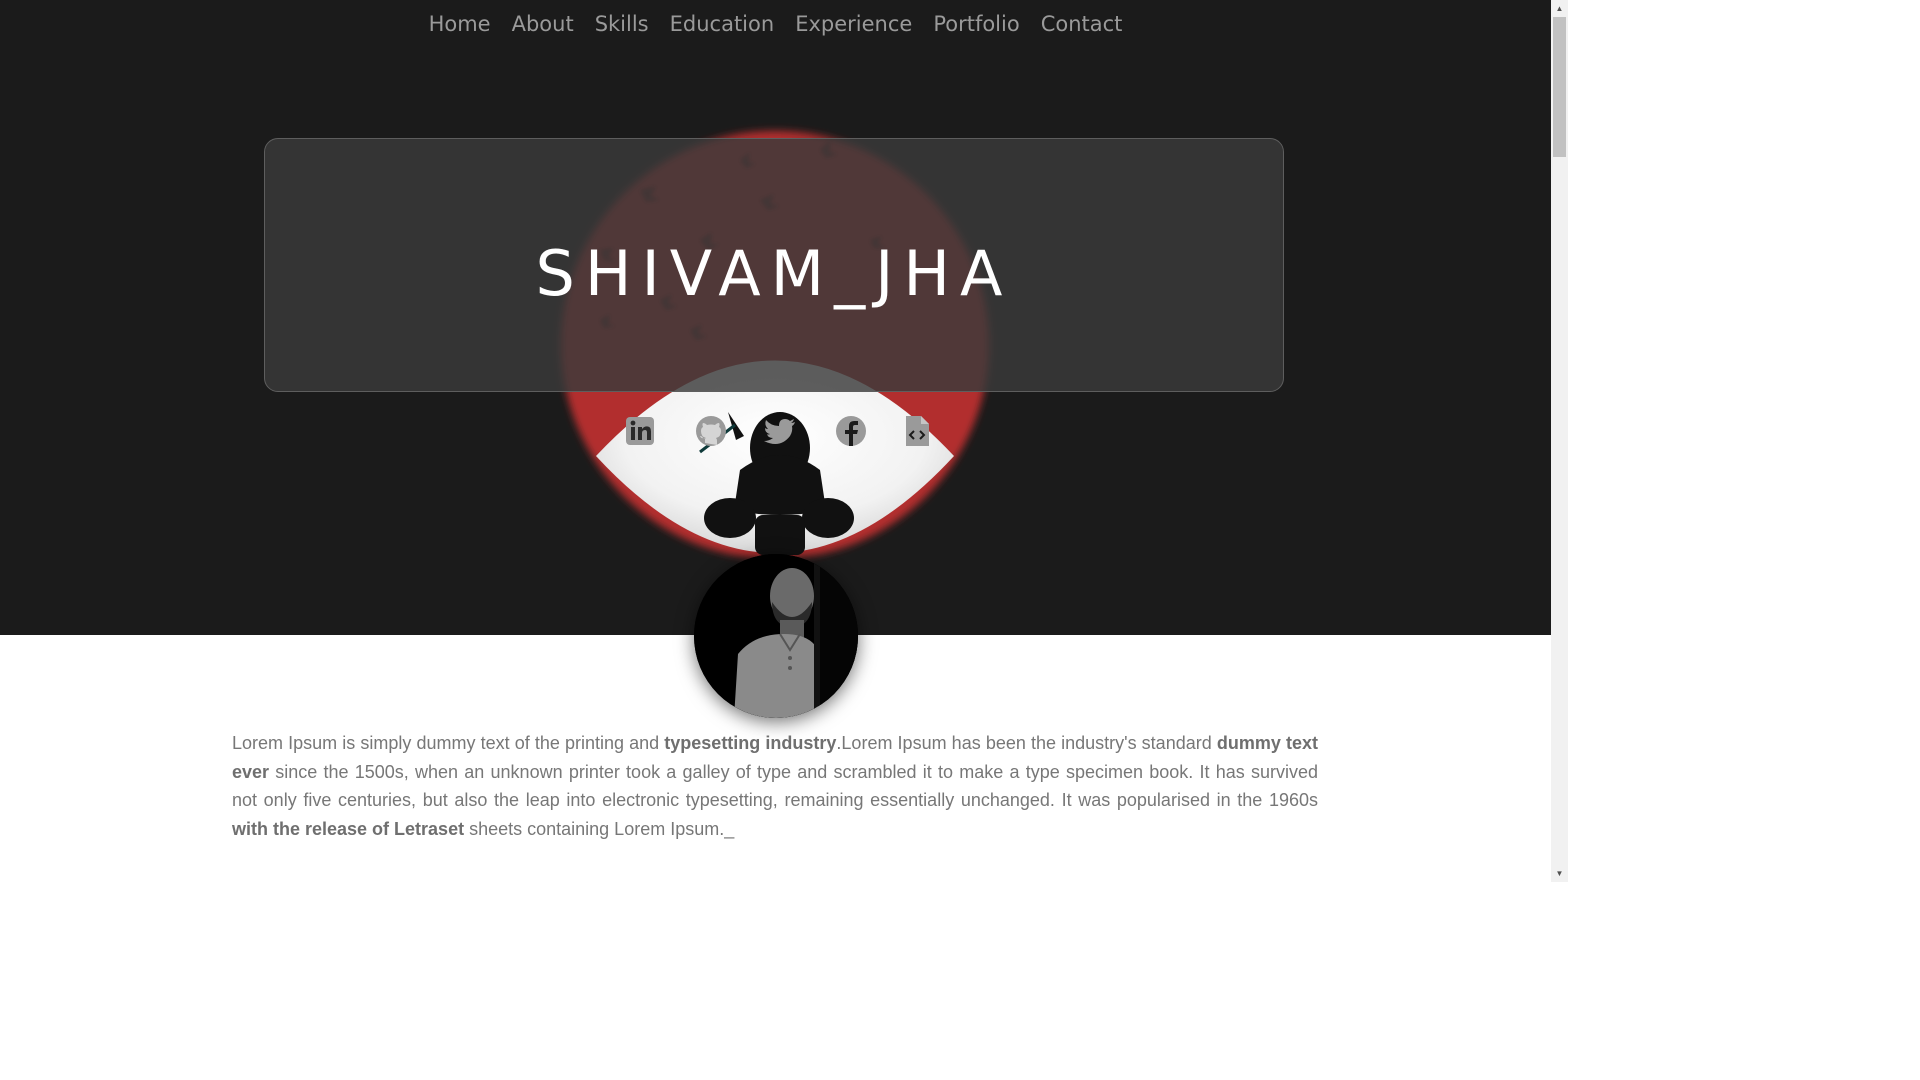  I want to click on code-file-icon, so click(917, 431).